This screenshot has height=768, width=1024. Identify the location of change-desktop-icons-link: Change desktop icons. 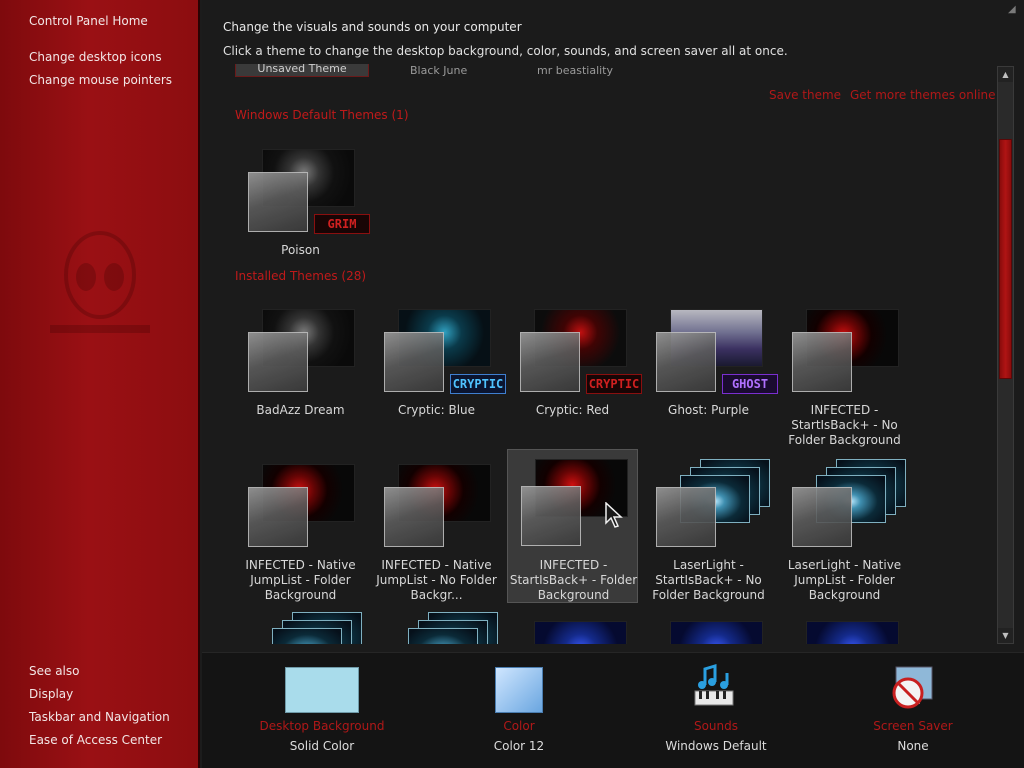
(95, 57).